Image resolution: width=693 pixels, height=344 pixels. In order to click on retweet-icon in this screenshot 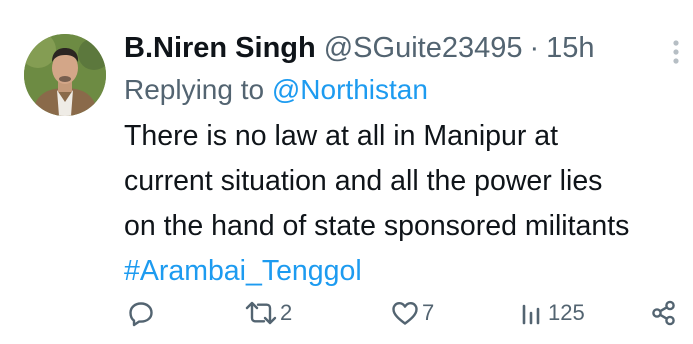, I will do `click(261, 313)`.